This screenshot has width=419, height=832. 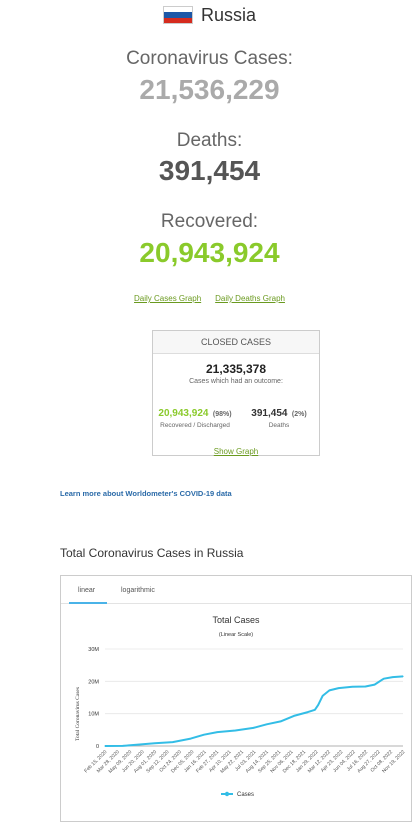 What do you see at coordinates (97, 747) in the screenshot?
I see `y-tick-label: 0` at bounding box center [97, 747].